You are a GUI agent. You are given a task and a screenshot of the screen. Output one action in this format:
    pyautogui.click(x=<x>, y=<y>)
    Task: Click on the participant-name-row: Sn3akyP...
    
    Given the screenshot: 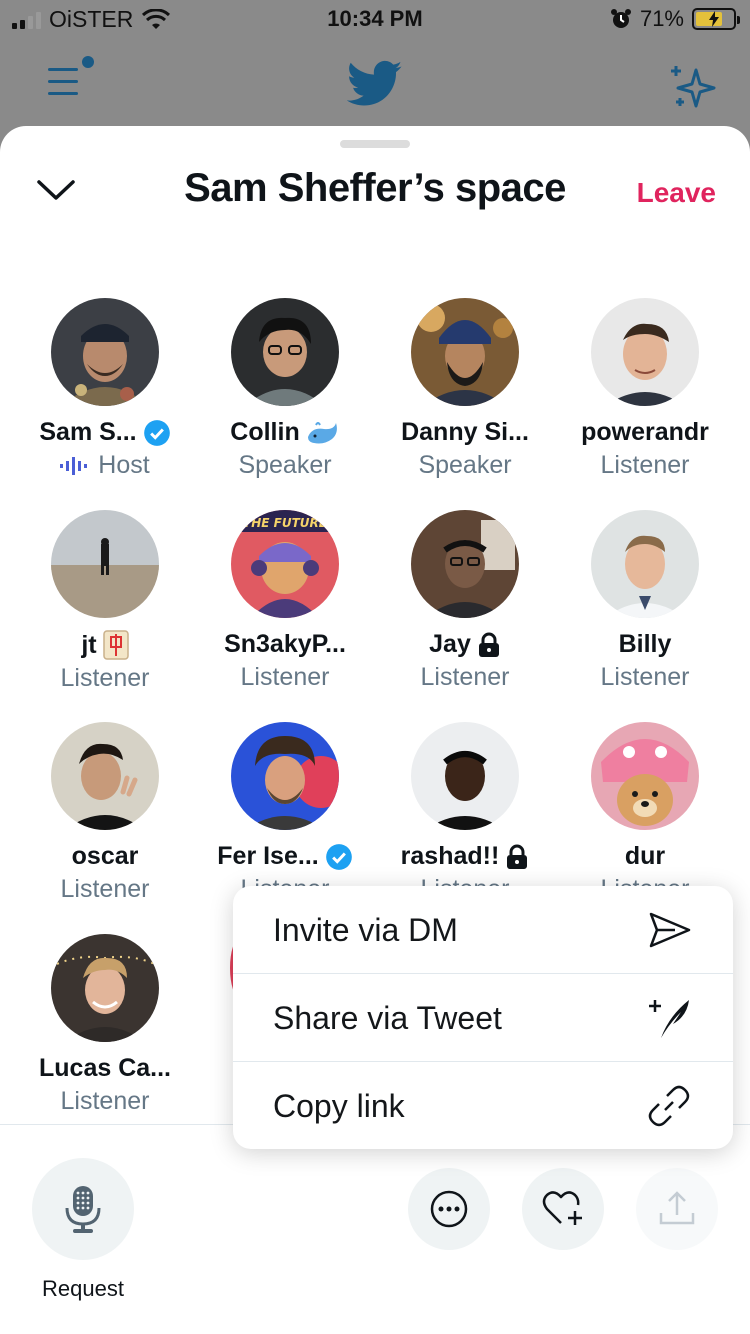 What is the action you would take?
    pyautogui.click(x=285, y=644)
    